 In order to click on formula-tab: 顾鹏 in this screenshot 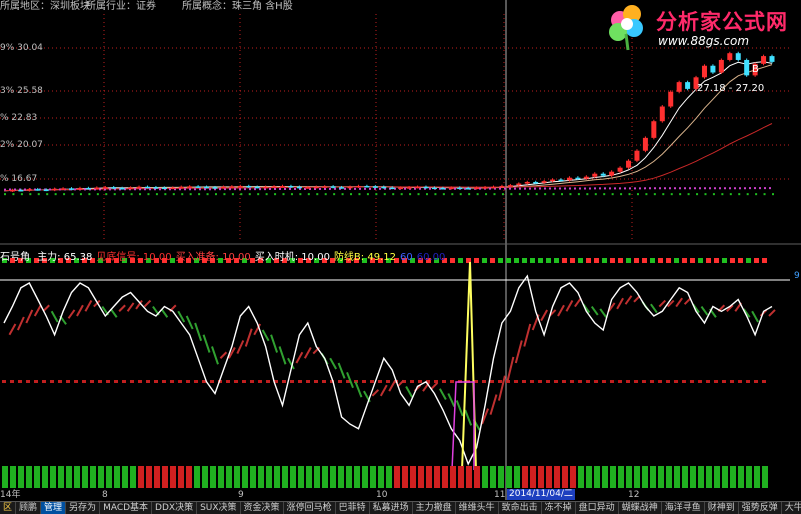, I will do `click(29, 508)`.